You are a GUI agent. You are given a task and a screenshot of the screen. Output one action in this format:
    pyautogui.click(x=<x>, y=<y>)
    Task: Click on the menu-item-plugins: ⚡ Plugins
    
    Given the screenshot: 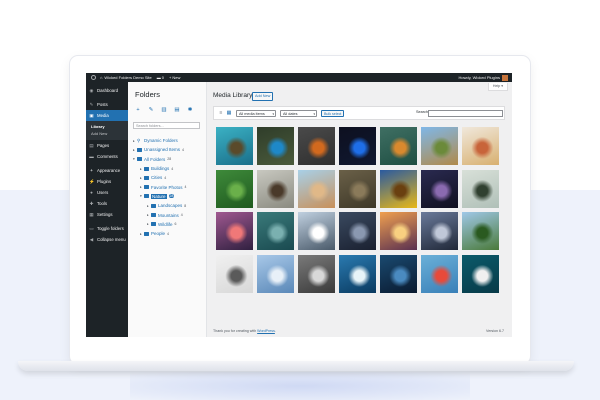 What is the action you would take?
    pyautogui.click(x=107, y=181)
    